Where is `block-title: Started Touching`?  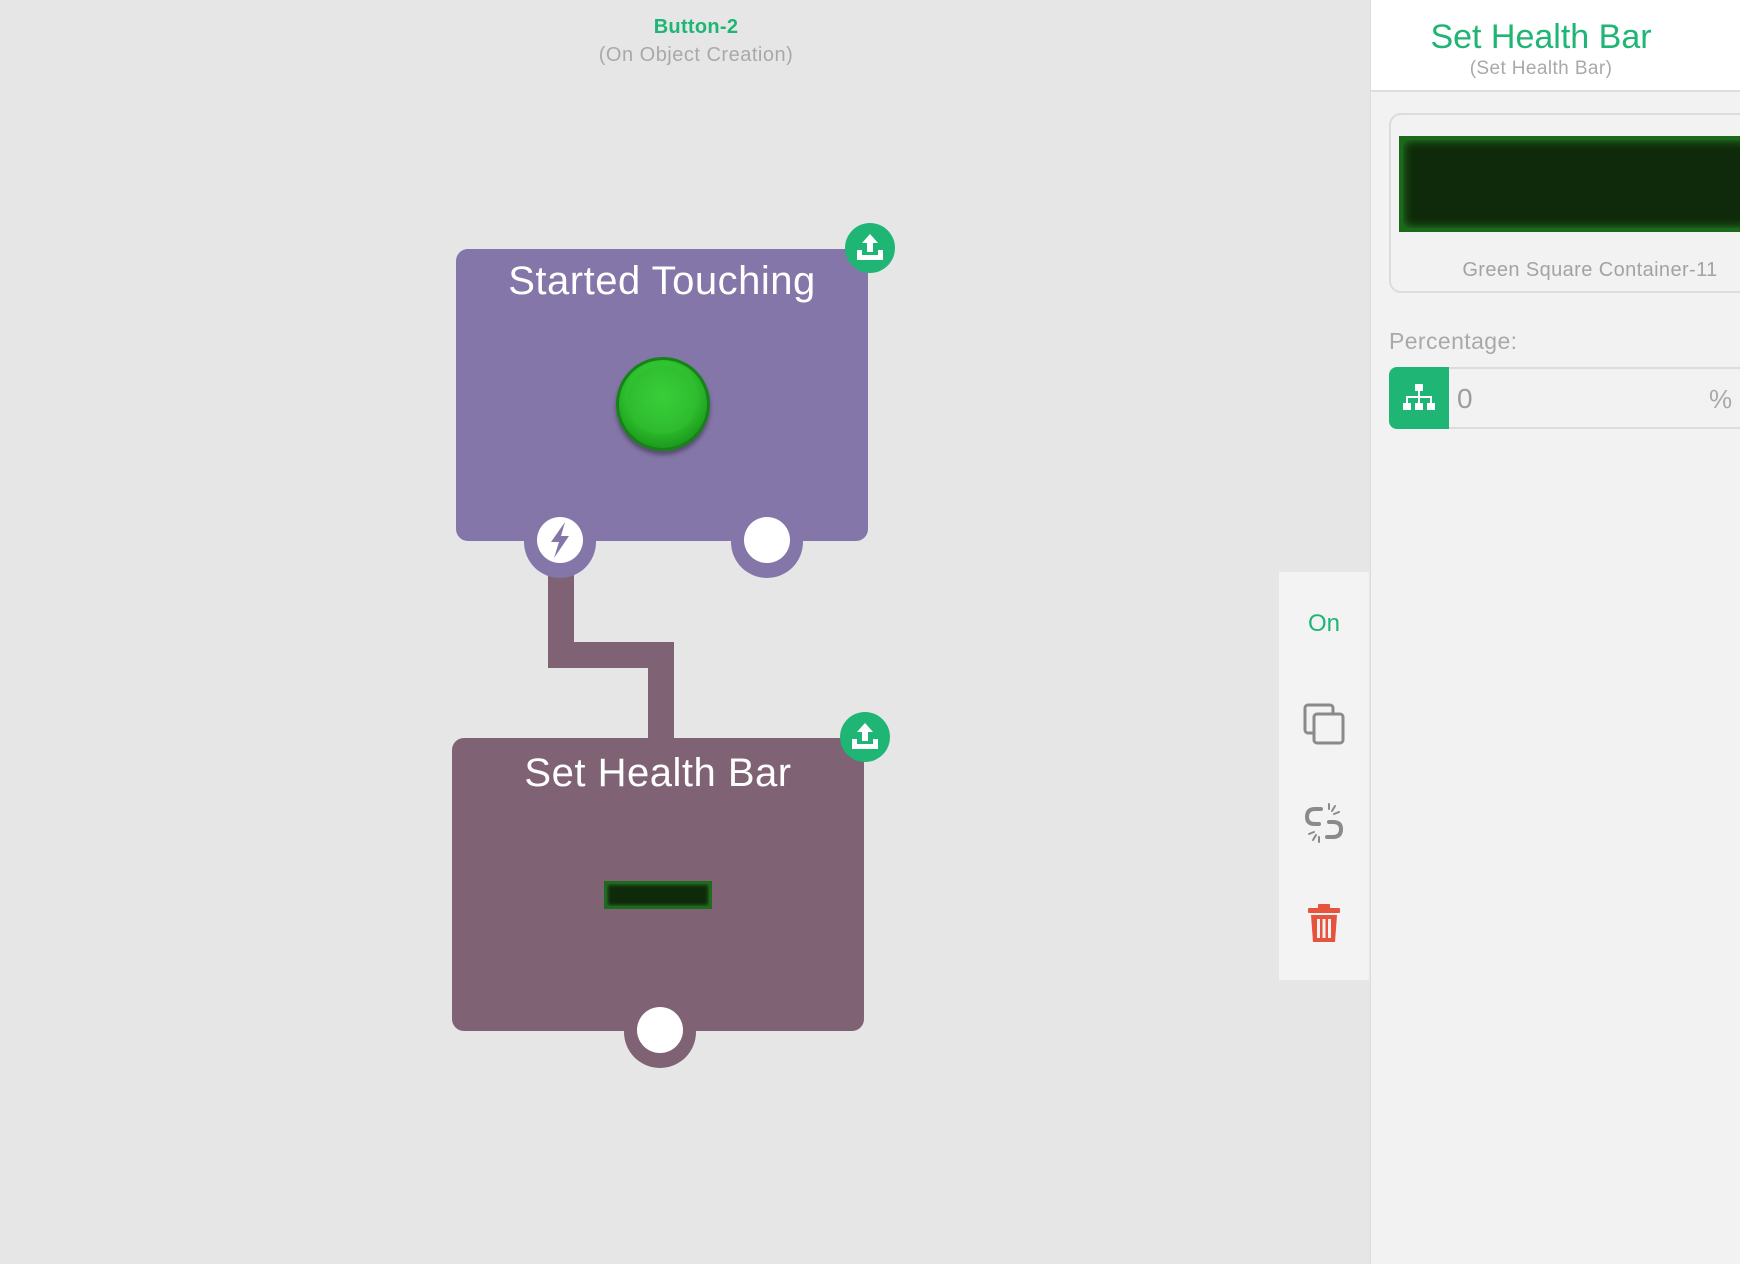 block-title: Started Touching is located at coordinates (662, 281).